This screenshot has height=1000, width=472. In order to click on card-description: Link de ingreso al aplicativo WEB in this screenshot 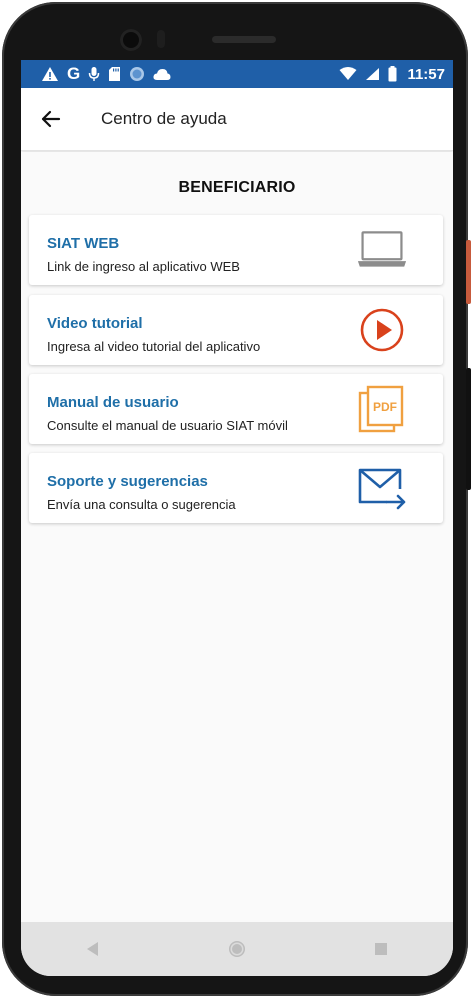, I will do `click(143, 266)`.